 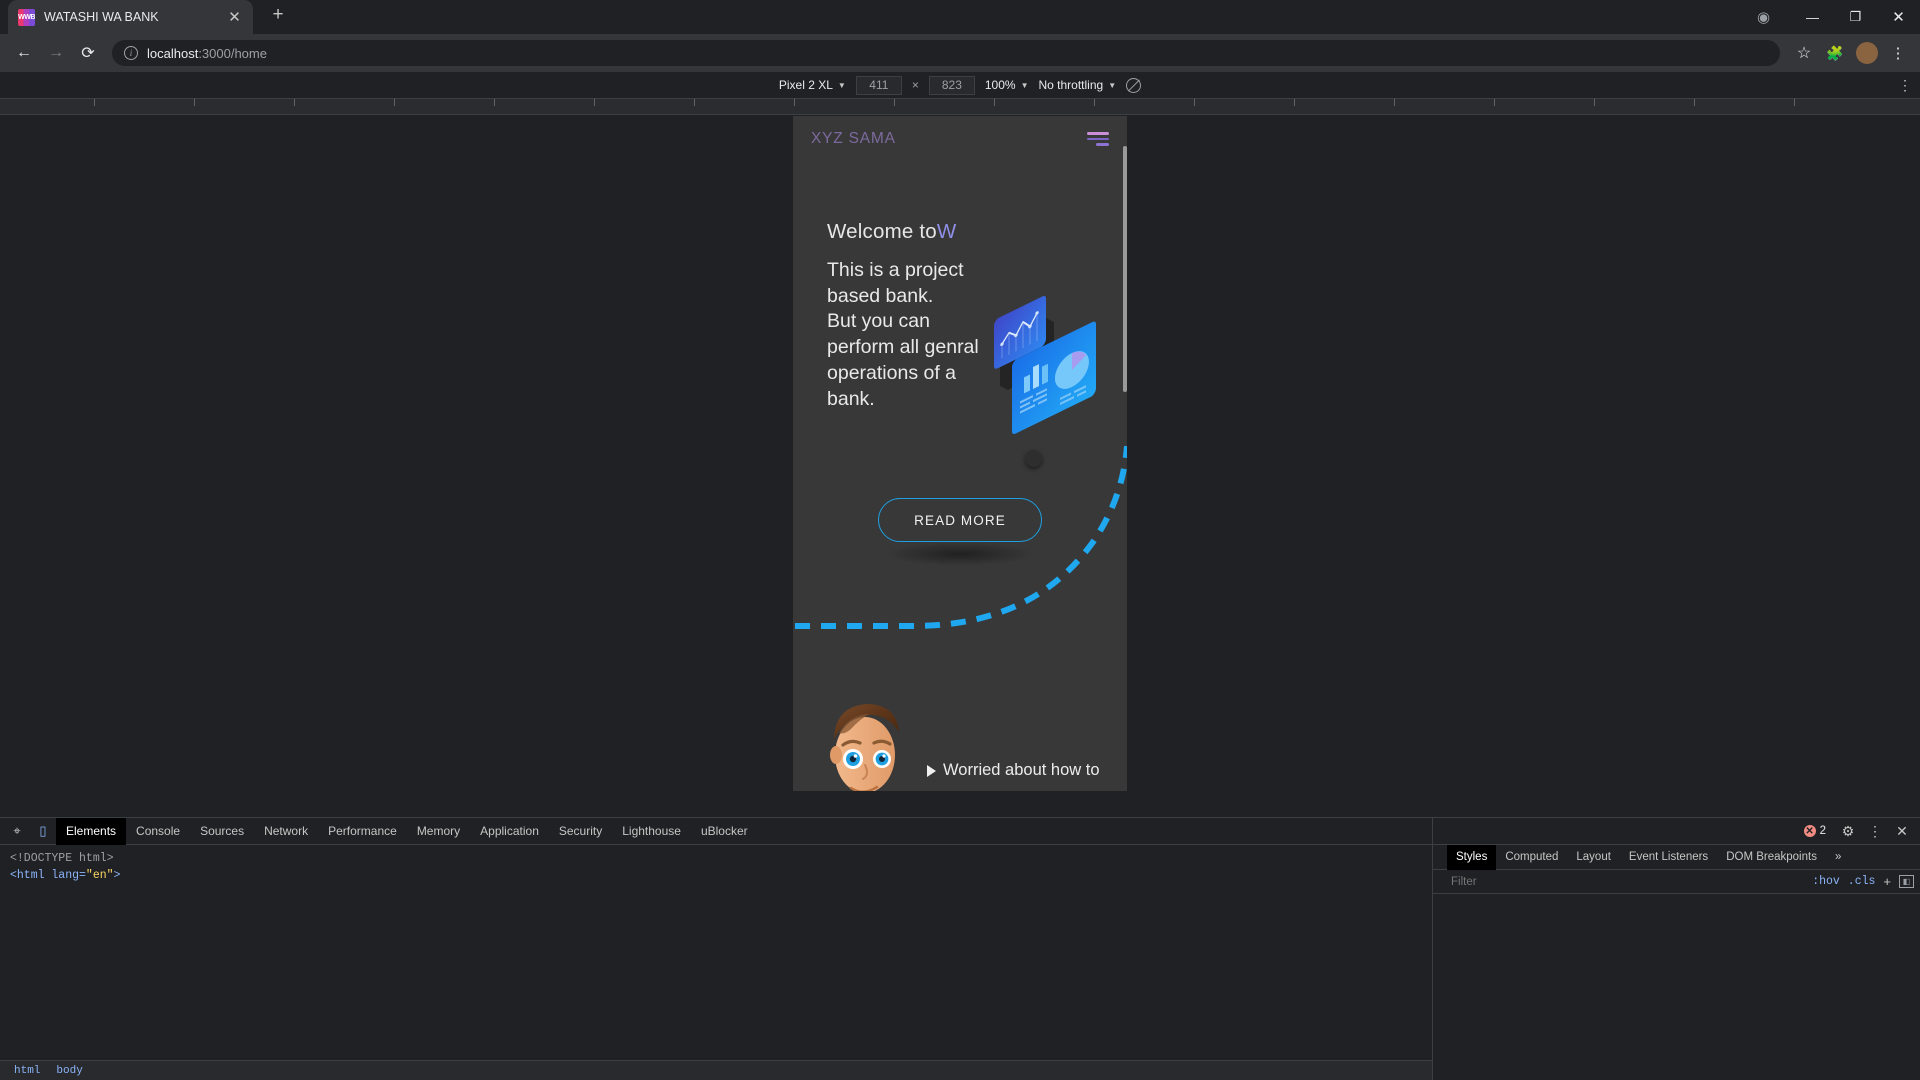 What do you see at coordinates (101, 17) in the screenshot?
I see `tab-title: WATASHI WA BANK` at bounding box center [101, 17].